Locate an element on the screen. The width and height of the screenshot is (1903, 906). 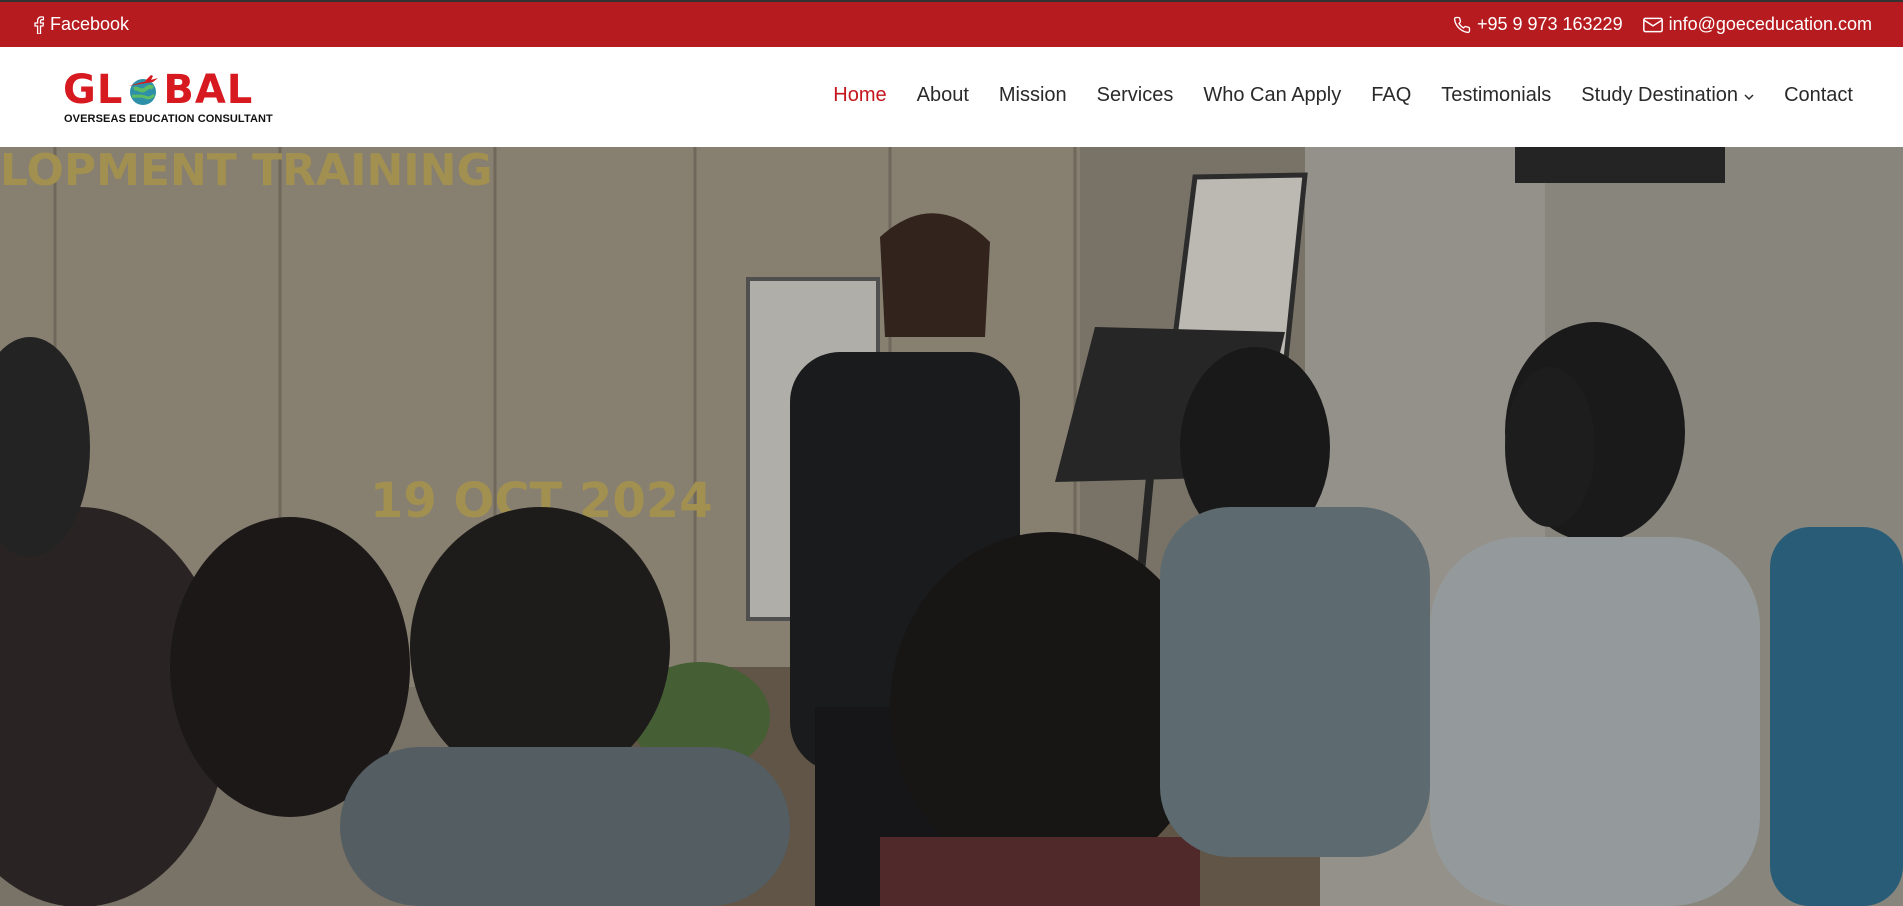
phone-link: +95 9 973 163229 is located at coordinates (1538, 24).